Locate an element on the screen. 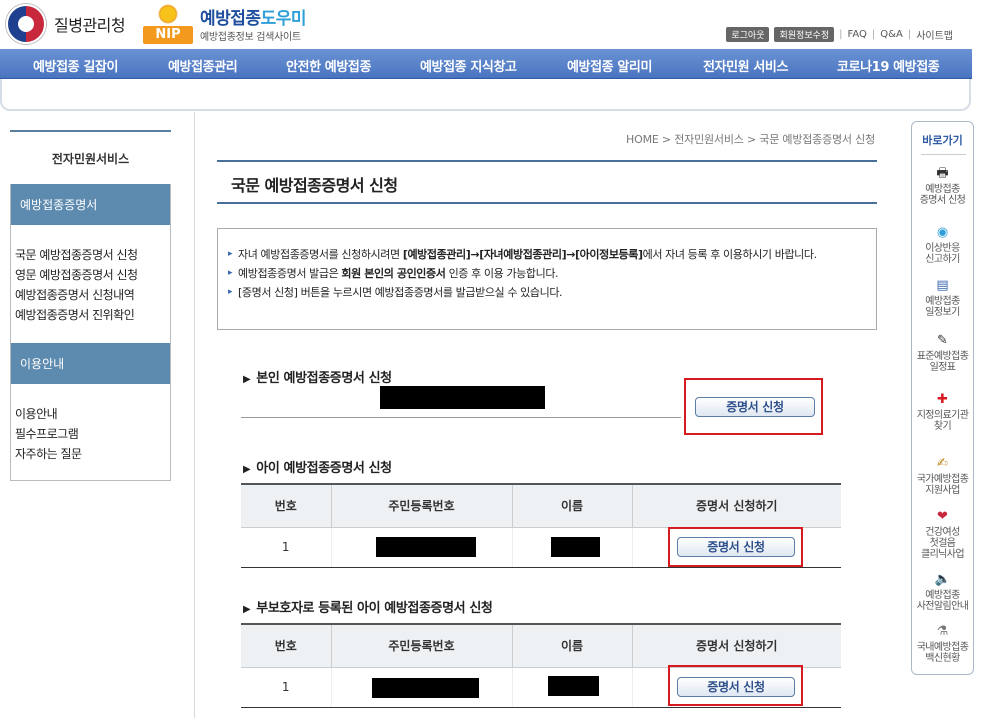  child-section-title-text: 아이 예방접종증명서 신청 is located at coordinates (324, 468).